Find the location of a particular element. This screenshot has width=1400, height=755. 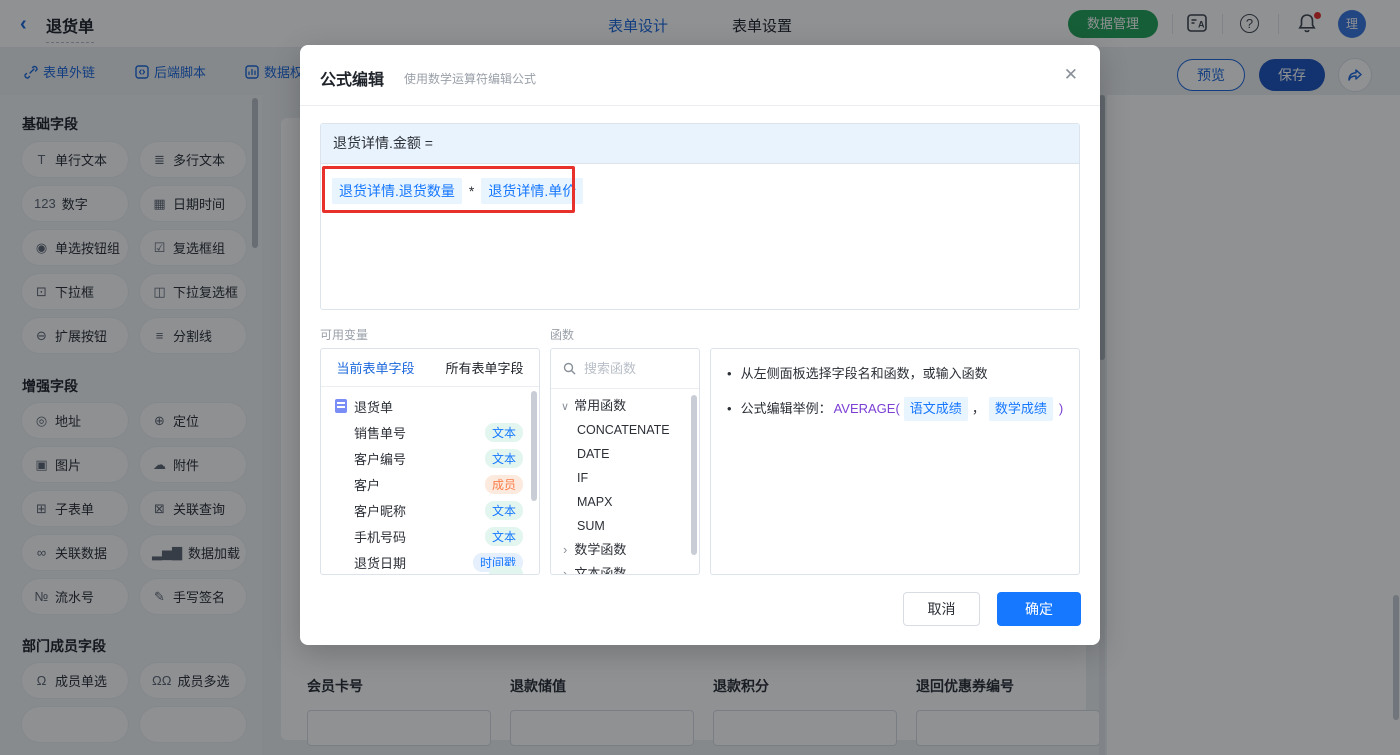

confirm-button: 确定 is located at coordinates (1039, 609).